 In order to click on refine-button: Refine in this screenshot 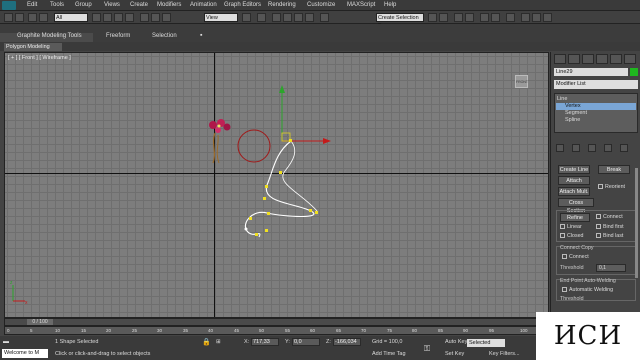, I will do `click(575, 217)`.